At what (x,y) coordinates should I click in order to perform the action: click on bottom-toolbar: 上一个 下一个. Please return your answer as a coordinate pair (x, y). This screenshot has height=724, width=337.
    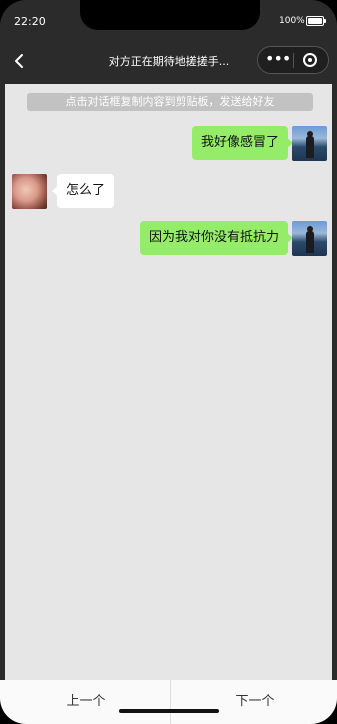
    Looking at the image, I should click on (168, 702).